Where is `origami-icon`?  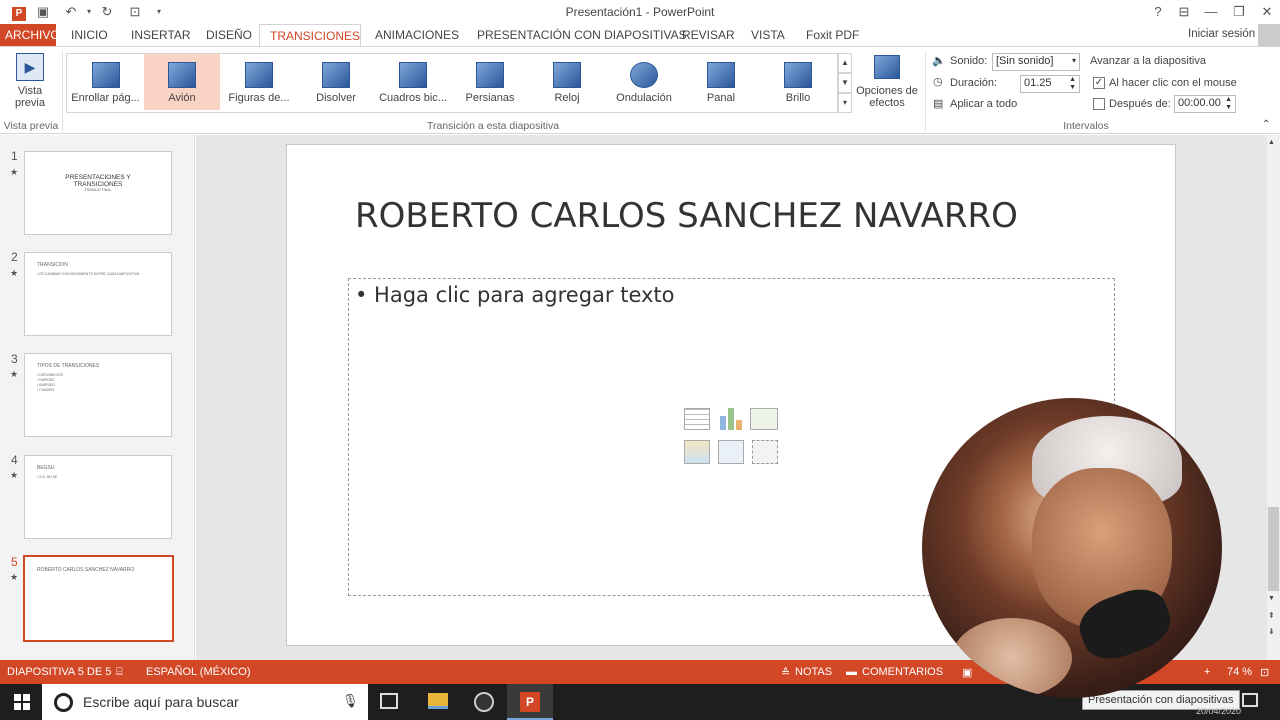
origami-icon is located at coordinates (259, 75).